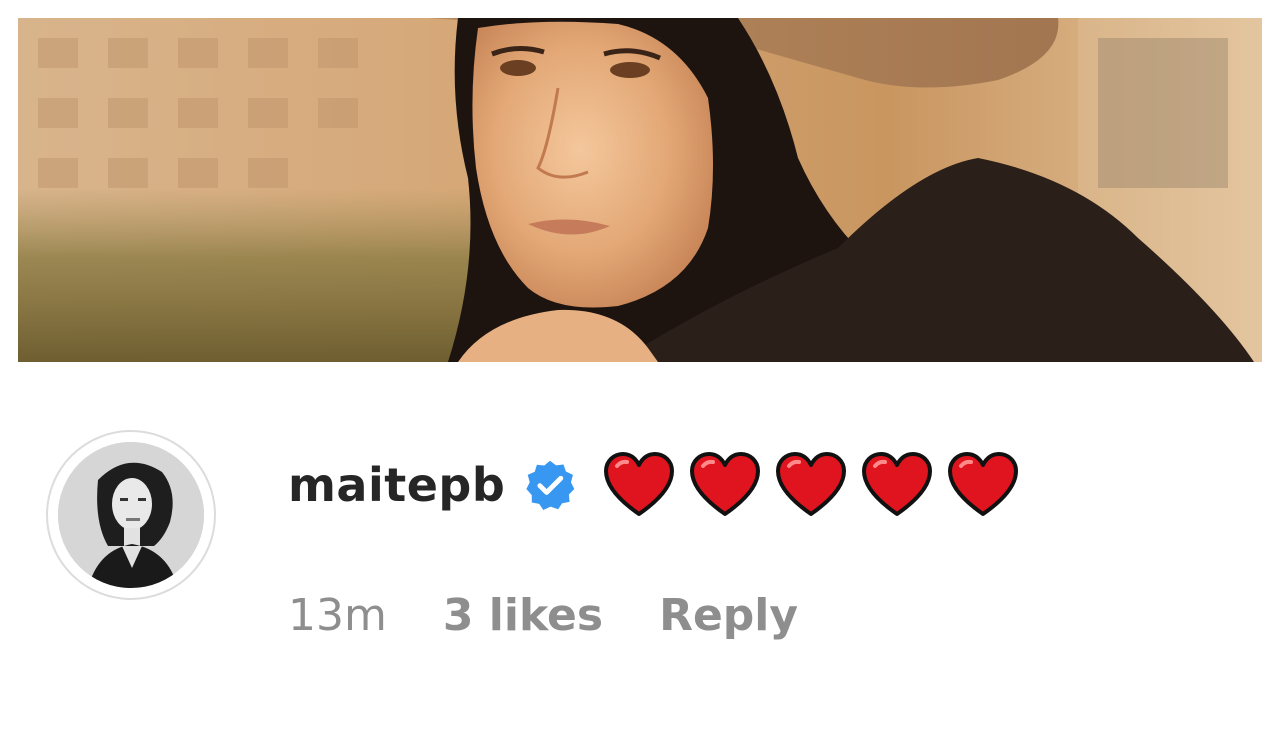 The height and width of the screenshot is (742, 1280). I want to click on comment-meta: 13m 3 likes Reply, so click(543, 615).